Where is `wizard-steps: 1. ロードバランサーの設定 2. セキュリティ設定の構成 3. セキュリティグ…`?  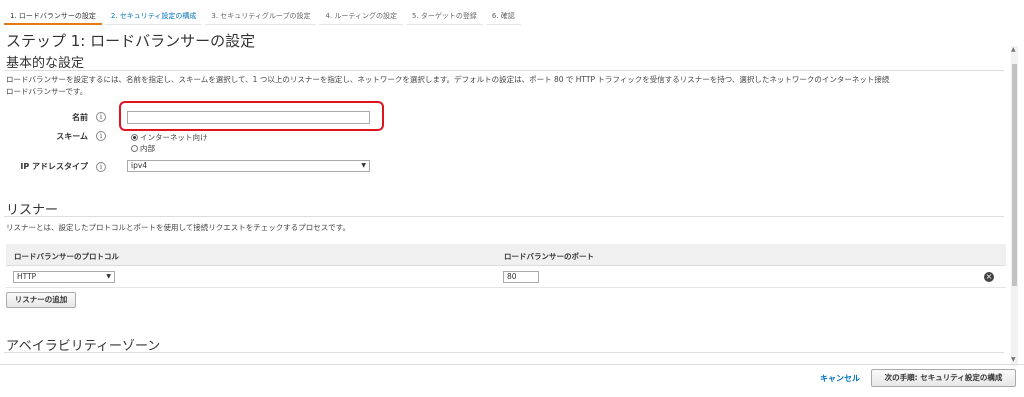
wizard-steps: 1. ロードバランサーの設定 2. セキュリティ設定の構成 3. セキュリティグ… is located at coordinates (264, 15).